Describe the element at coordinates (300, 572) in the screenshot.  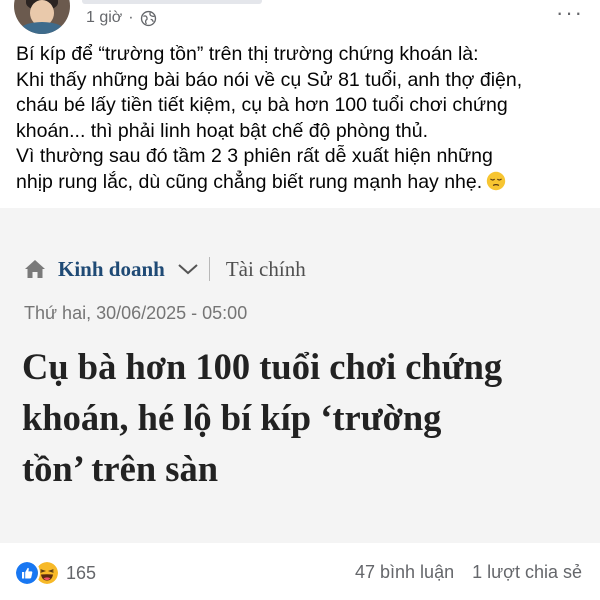
I see `post-footer: 165 47 bình luận 1 lượt chia sẻ` at that location.